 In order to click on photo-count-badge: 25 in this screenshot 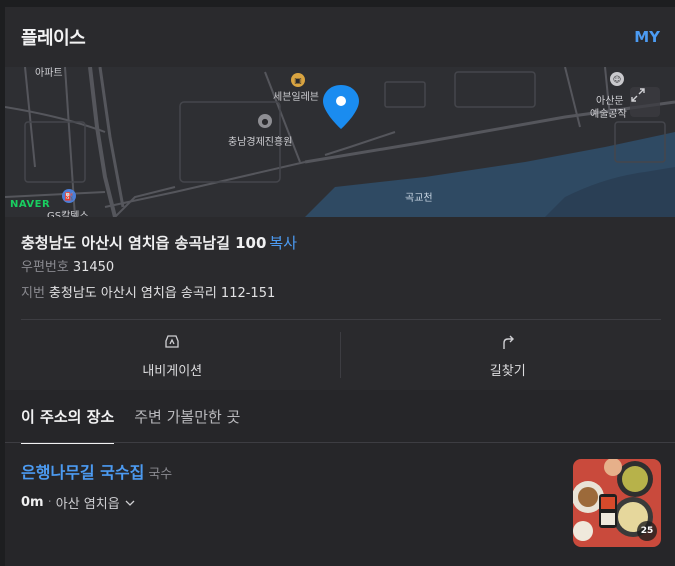, I will do `click(647, 531)`.